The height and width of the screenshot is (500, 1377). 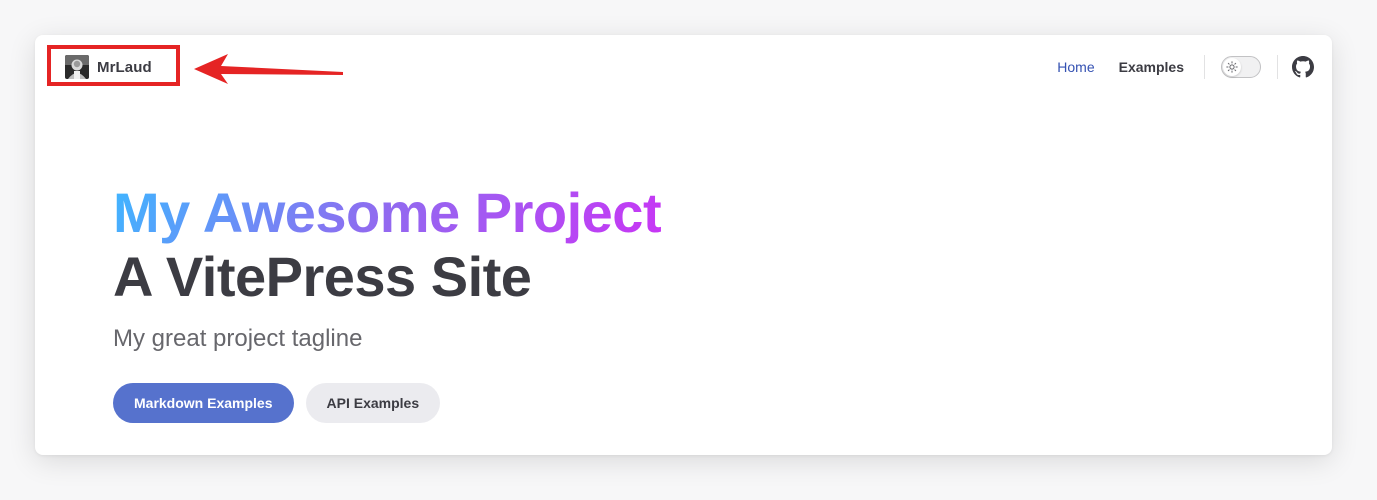 I want to click on hero-actions: Markdown Examples API Examples, so click(x=387, y=403).